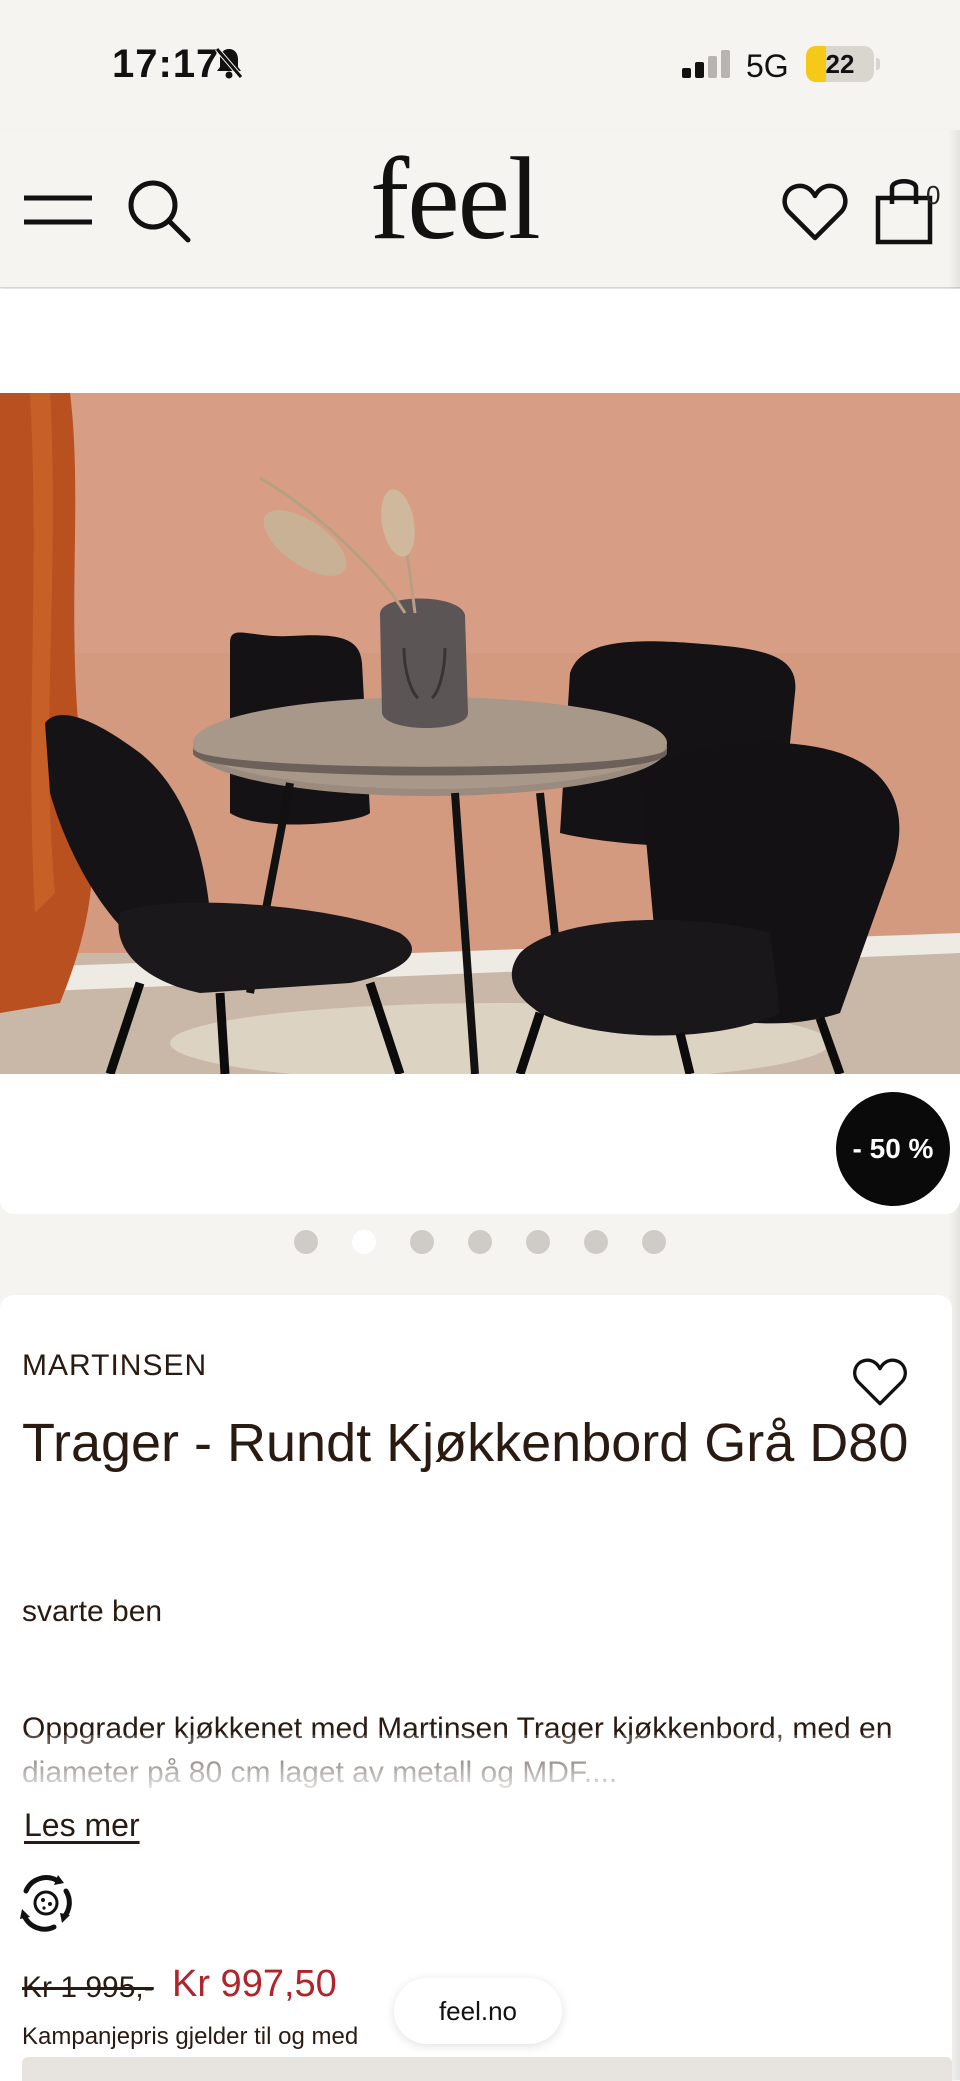 Image resolution: width=960 pixels, height=2081 pixels. What do you see at coordinates (166, 64) in the screenshot?
I see `status-time: 17:17` at bounding box center [166, 64].